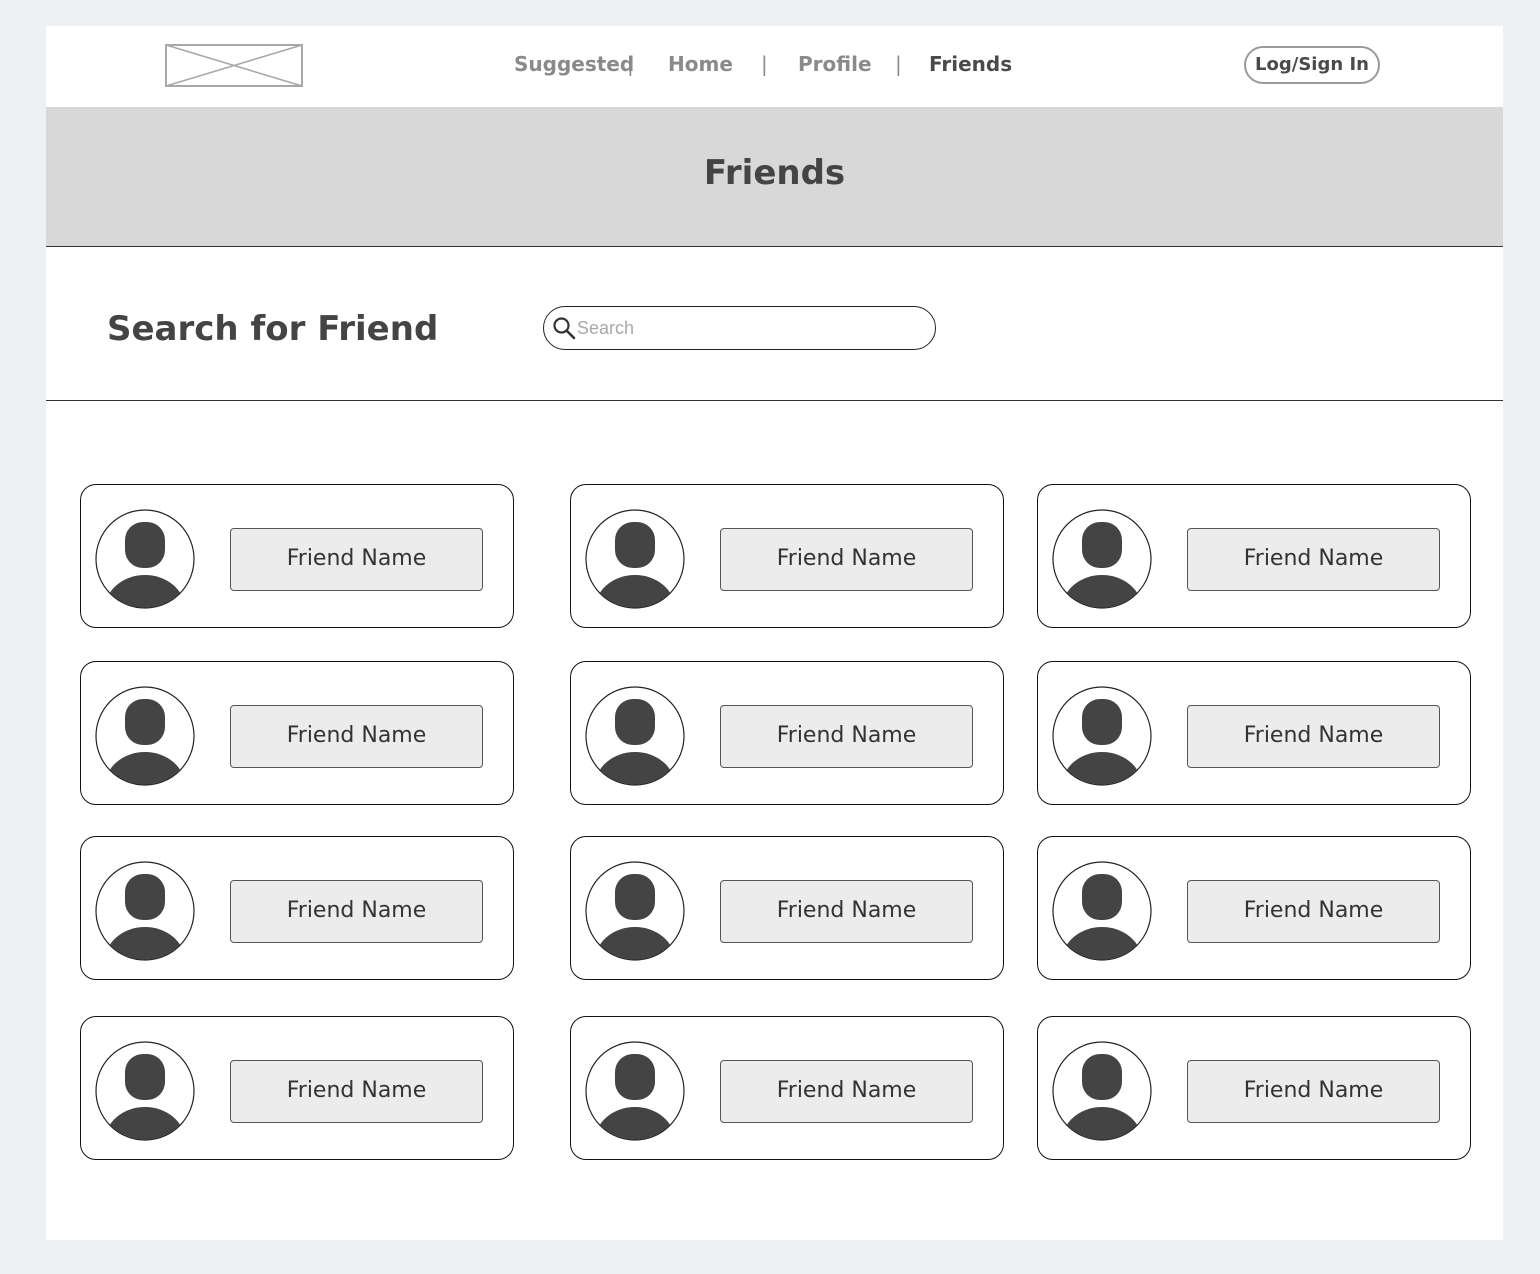 Image resolution: width=1540 pixels, height=1274 pixels. I want to click on page-banner: Friends, so click(774, 177).